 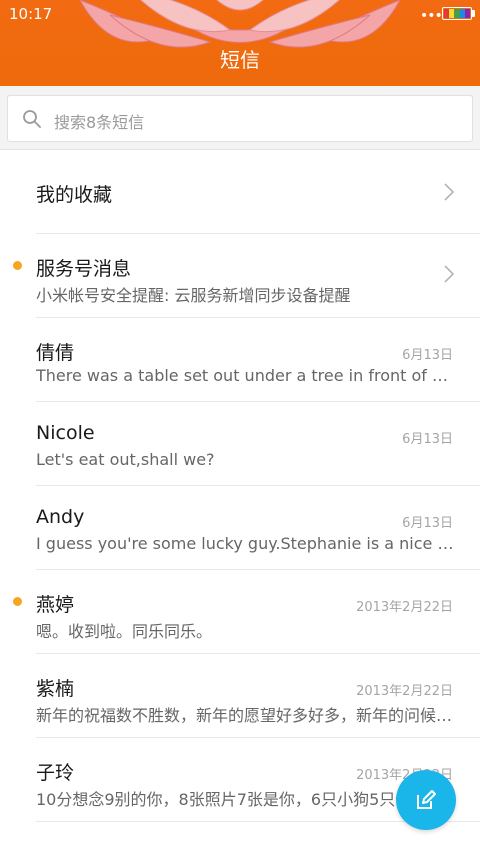 I want to click on message-preview: Let's eat out,shall we?, so click(x=125, y=459).